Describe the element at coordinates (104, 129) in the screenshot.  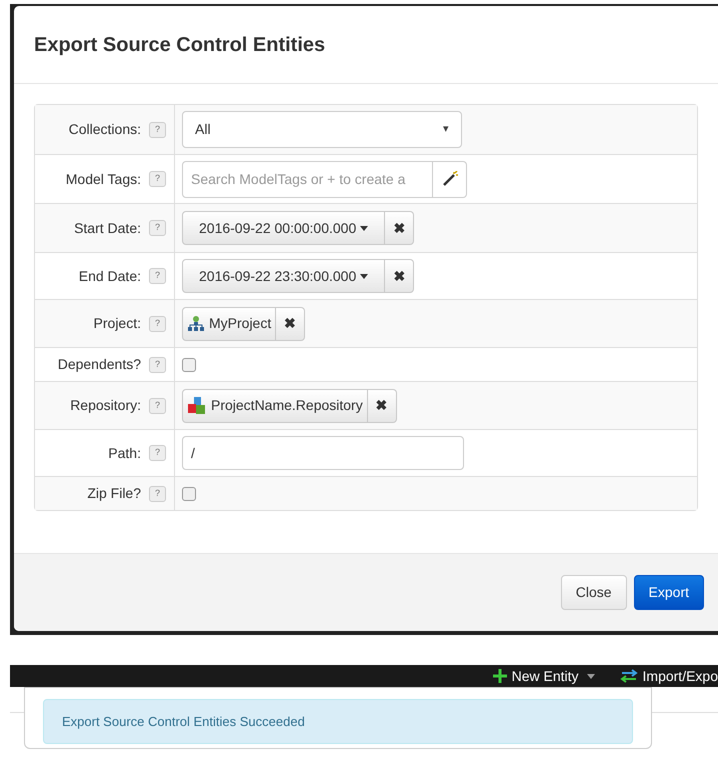
I see `field-label: Collections:` at that location.